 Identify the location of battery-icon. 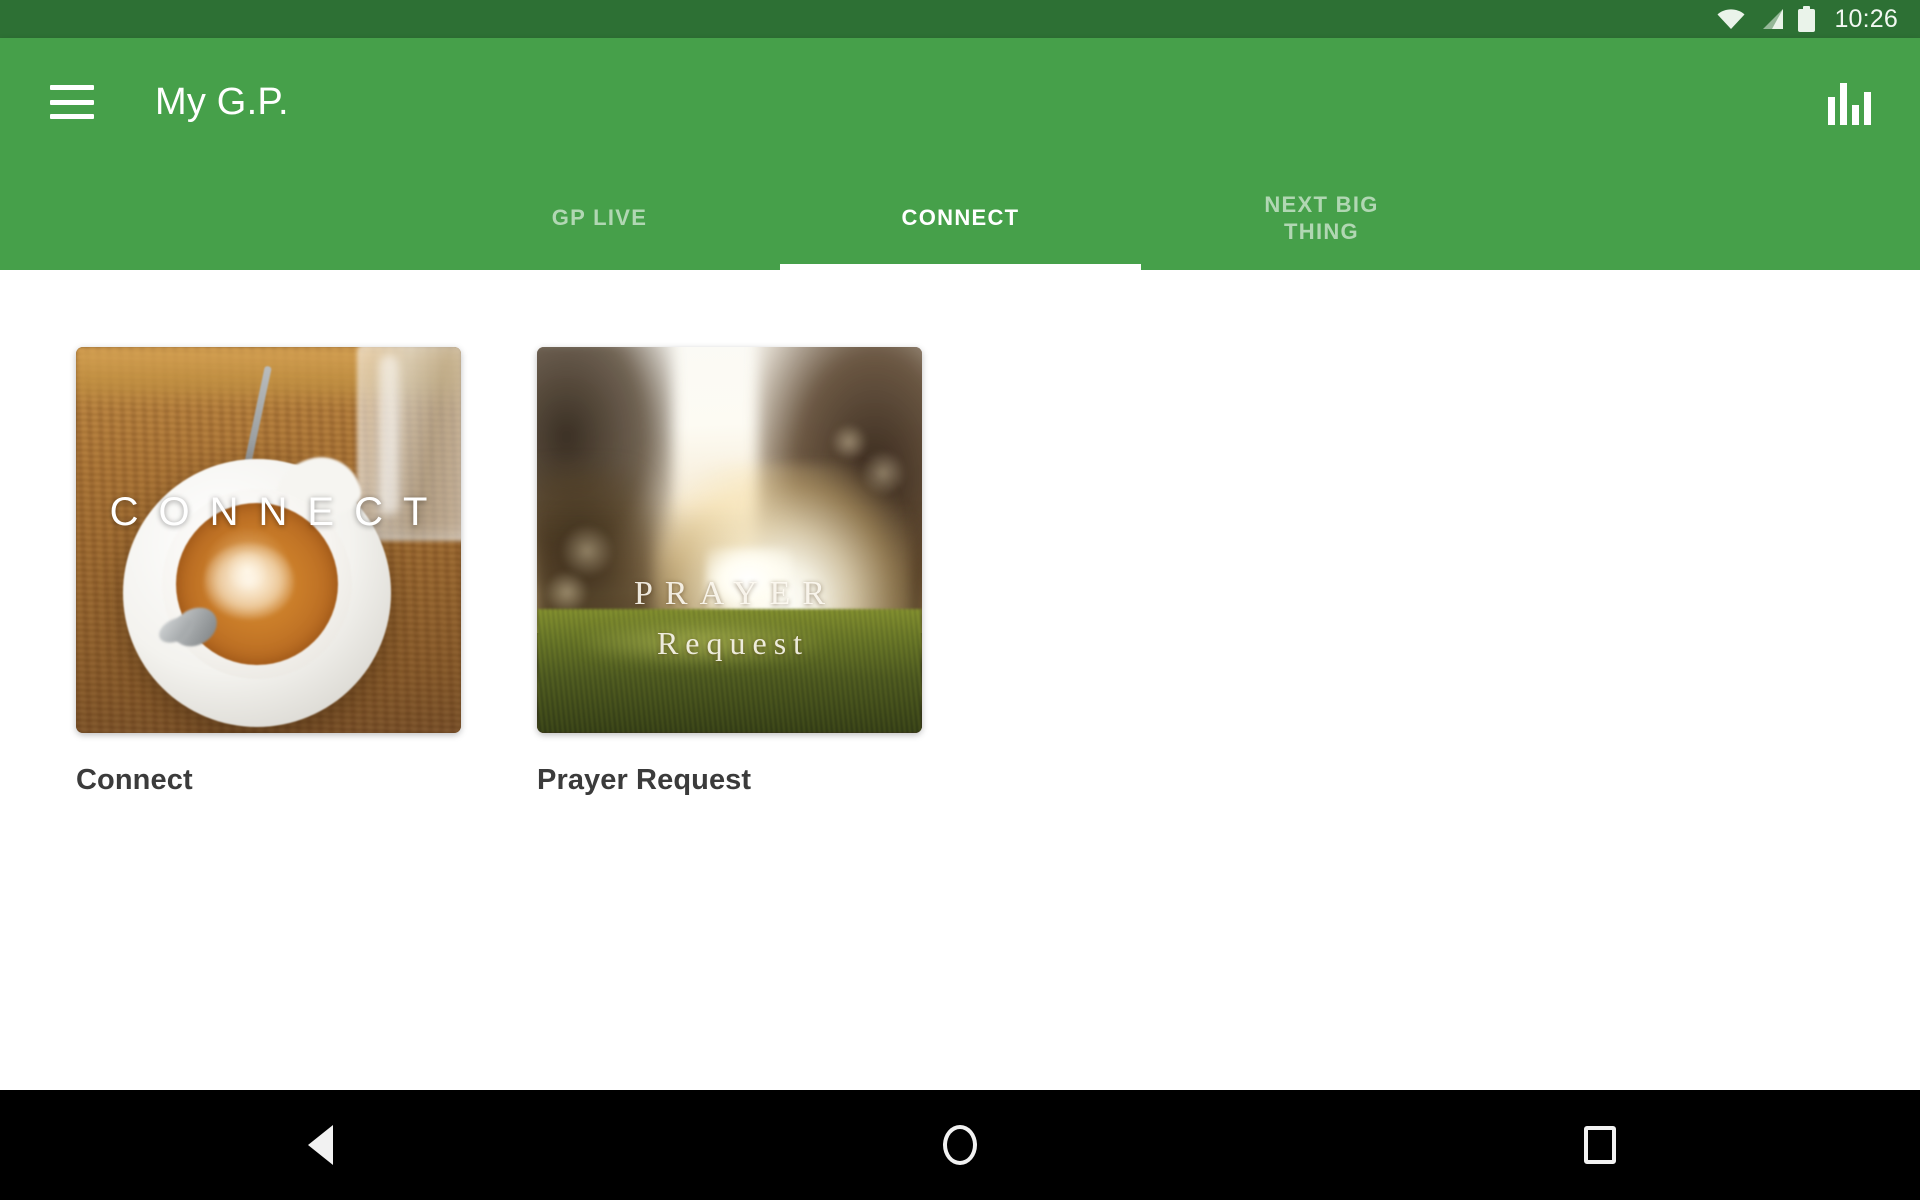
(1807, 19).